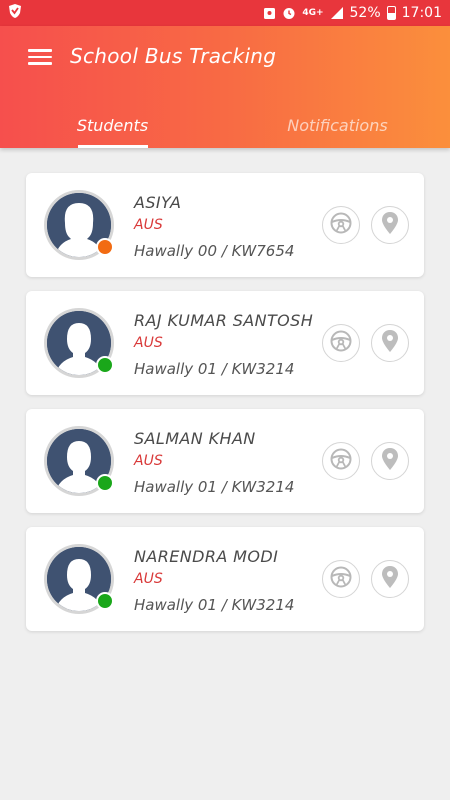 This screenshot has width=450, height=800. Describe the element at coordinates (206, 556) in the screenshot. I see `student-name: NARENDRA MODI` at that location.